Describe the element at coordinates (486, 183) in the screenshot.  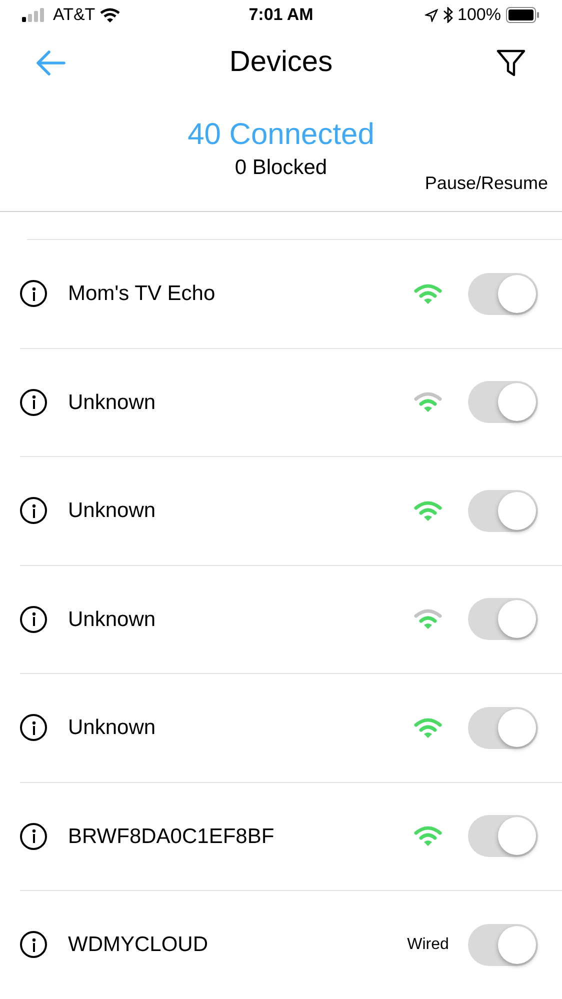
I see `pause-resume-label: Pause/Resume` at that location.